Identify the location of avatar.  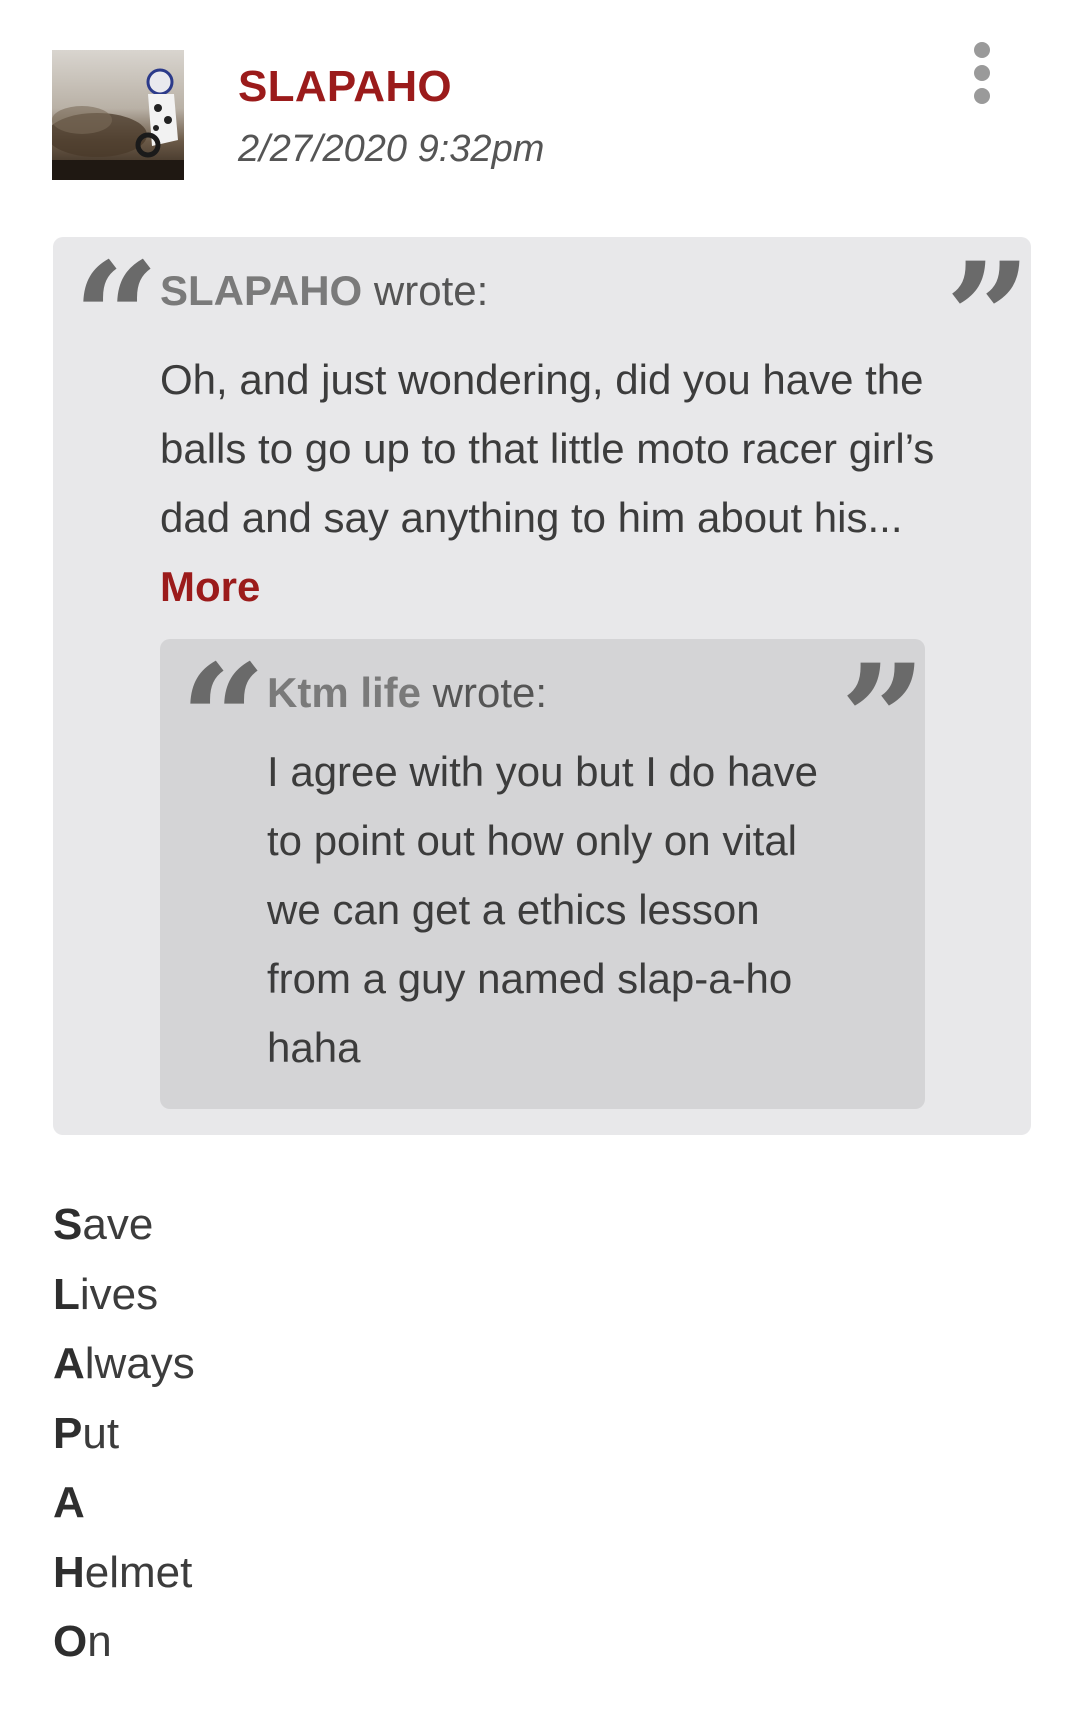
(118, 115).